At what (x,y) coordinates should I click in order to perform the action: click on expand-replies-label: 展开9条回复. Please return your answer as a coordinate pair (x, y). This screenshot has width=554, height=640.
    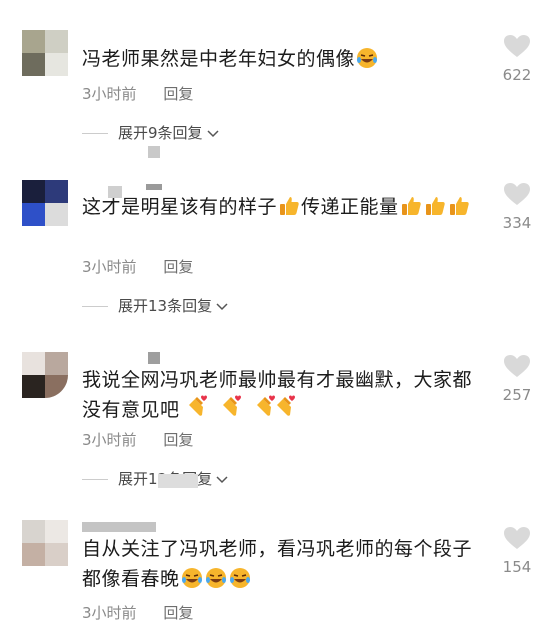
    Looking at the image, I should click on (160, 133).